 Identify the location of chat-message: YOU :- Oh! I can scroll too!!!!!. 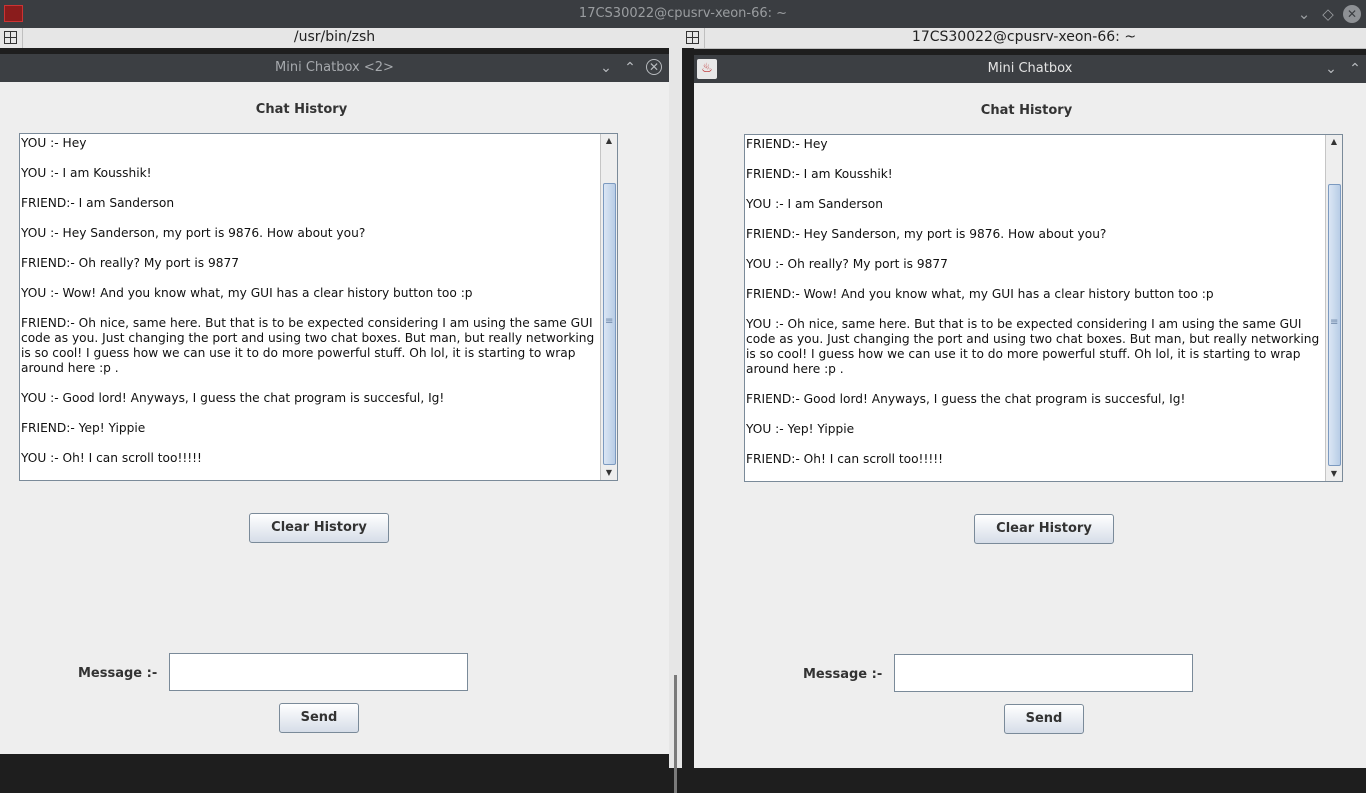
(111, 458).